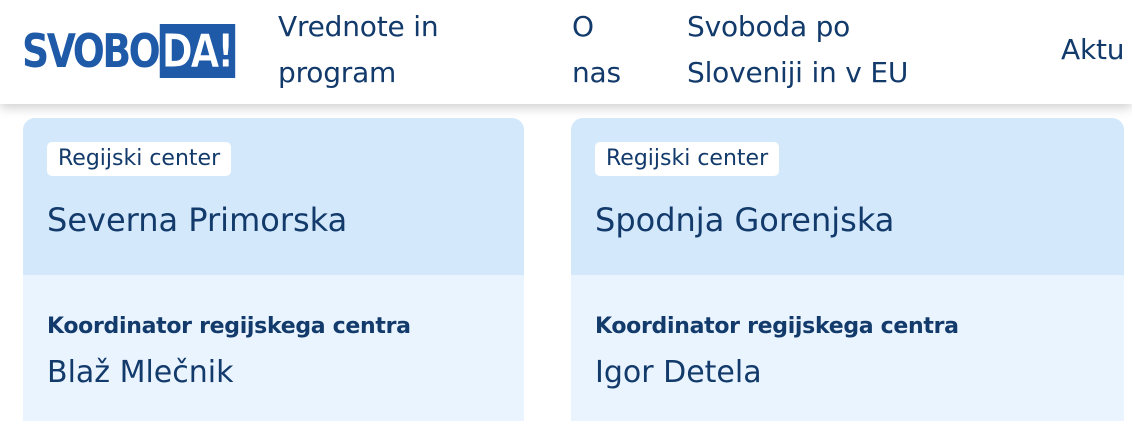  What do you see at coordinates (596, 50) in the screenshot?
I see `nav-o-nas: O nas` at bounding box center [596, 50].